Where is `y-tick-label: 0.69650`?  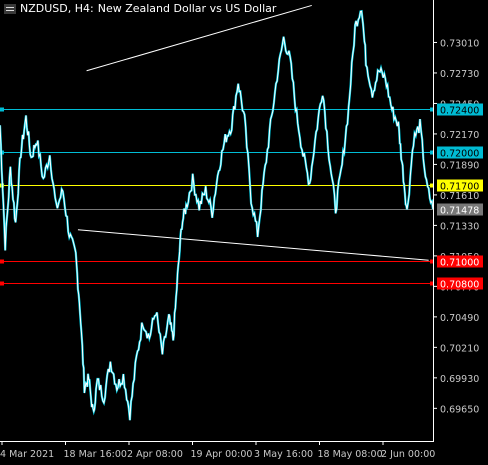 y-tick-label: 0.69650 is located at coordinates (459, 409).